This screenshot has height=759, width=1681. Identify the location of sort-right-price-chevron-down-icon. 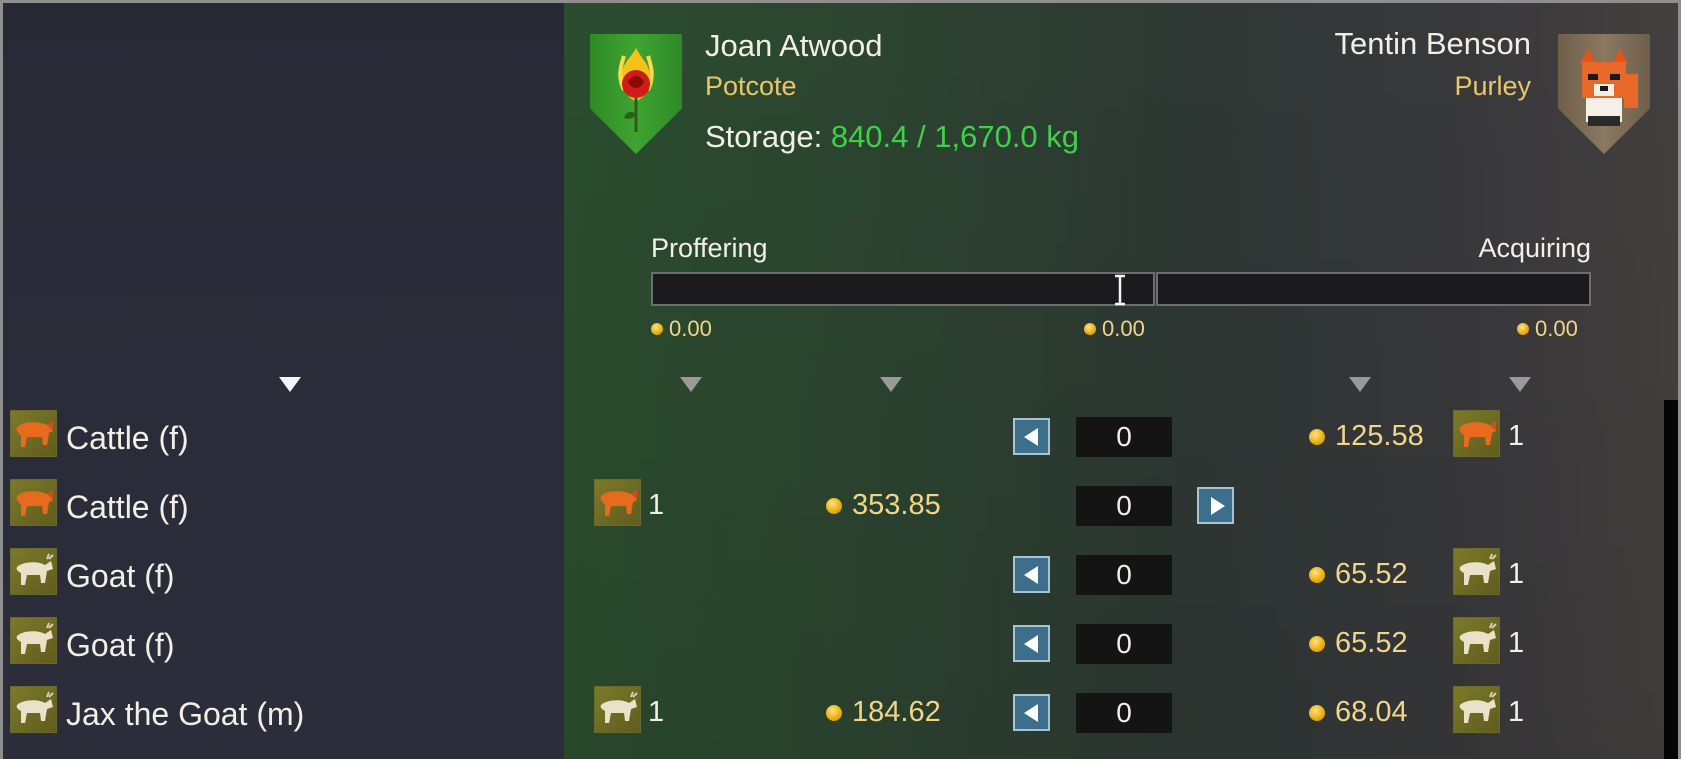
(1360, 384).